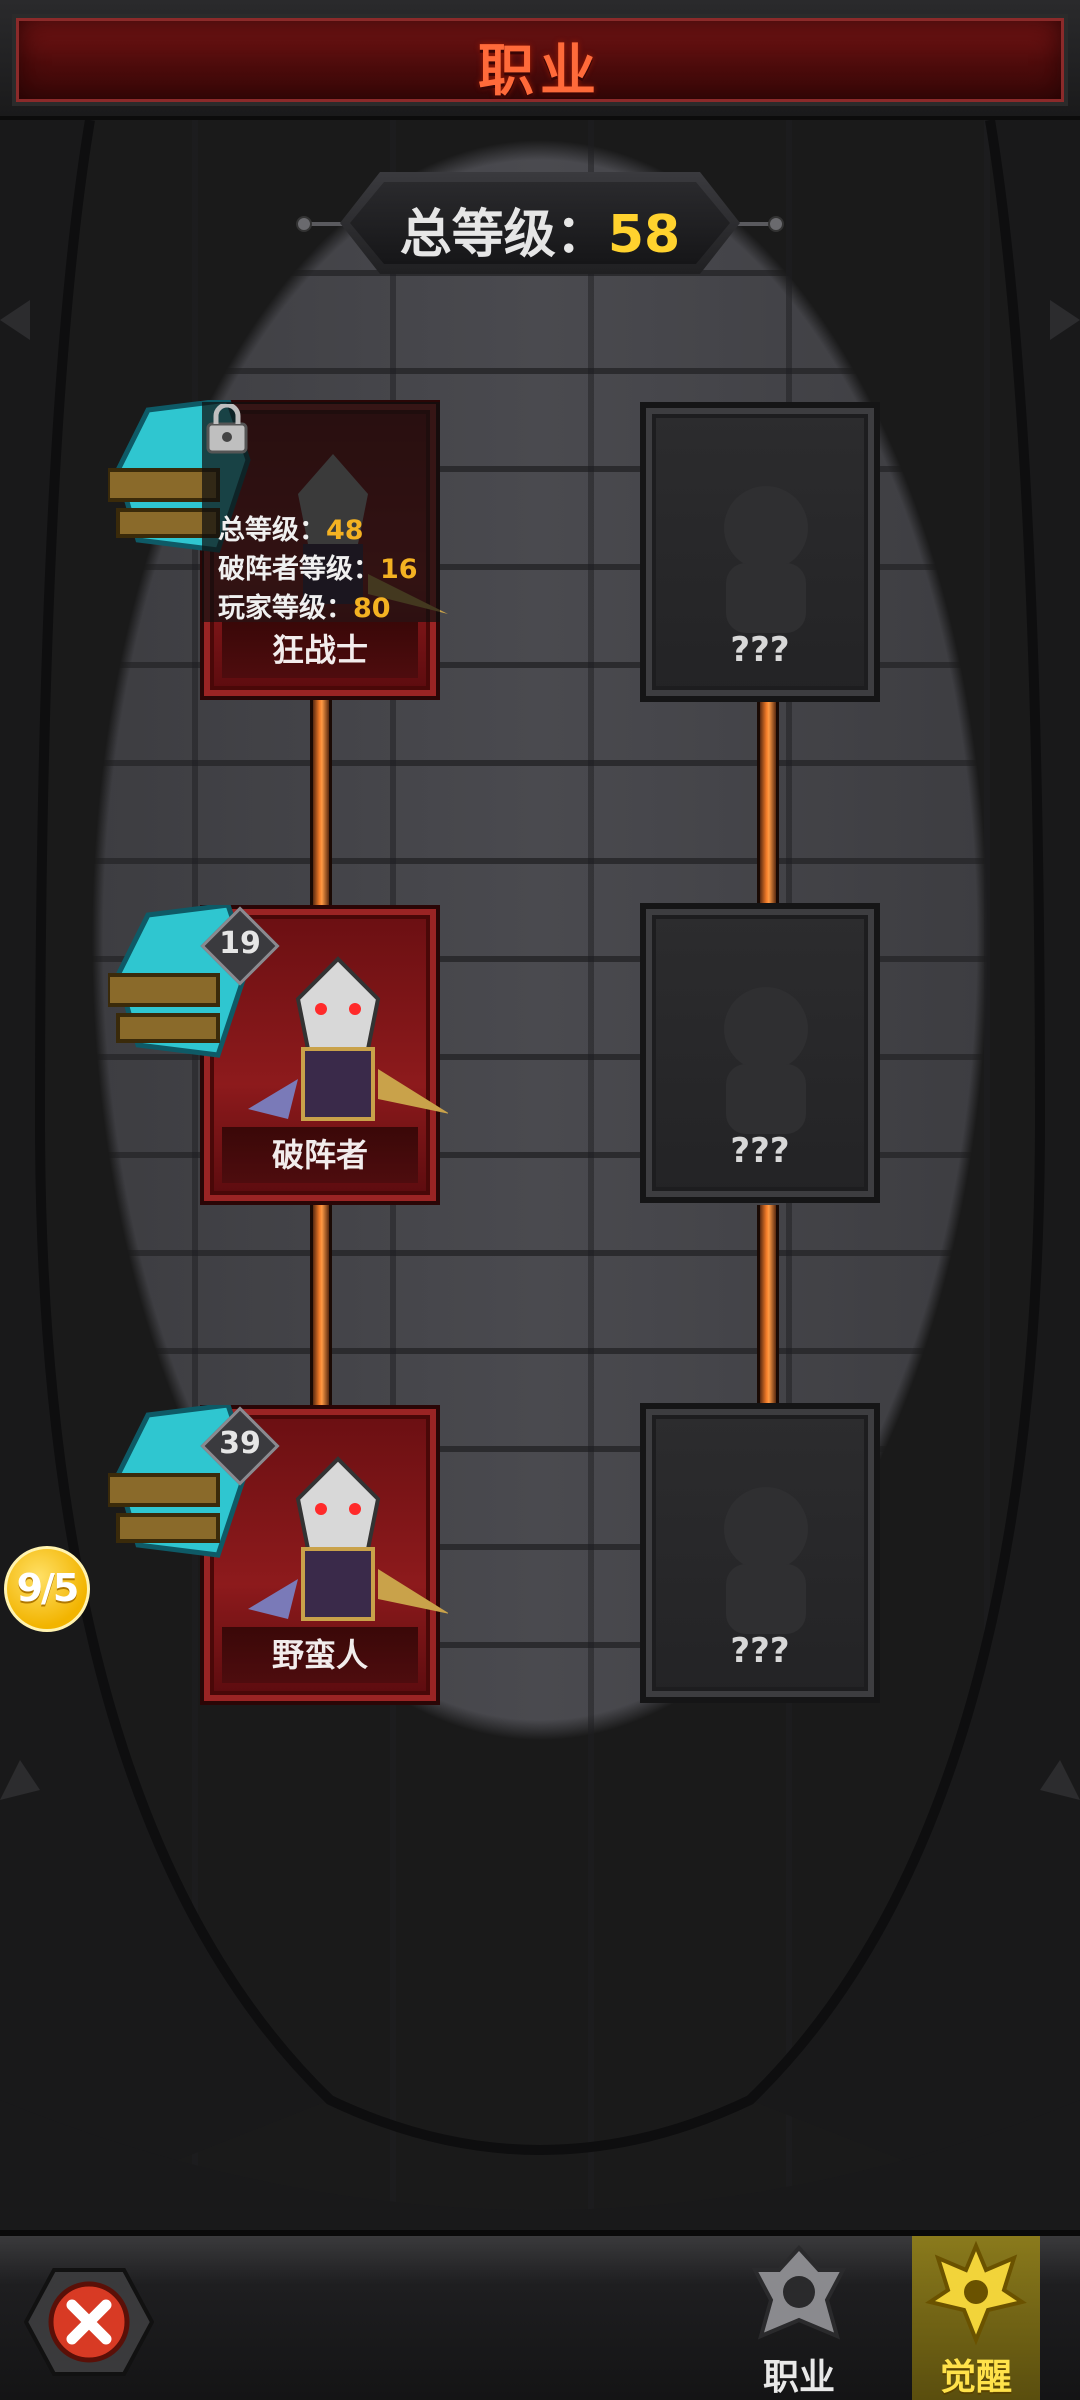  I want to click on class-card-unknown-3: ???, so click(760, 1553).